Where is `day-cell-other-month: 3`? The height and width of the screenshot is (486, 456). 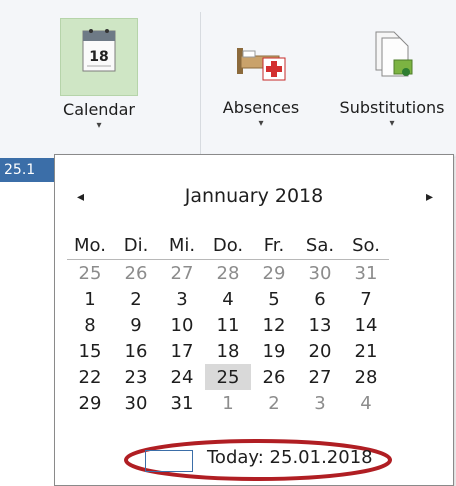
day-cell-other-month: 3 is located at coordinates (320, 403).